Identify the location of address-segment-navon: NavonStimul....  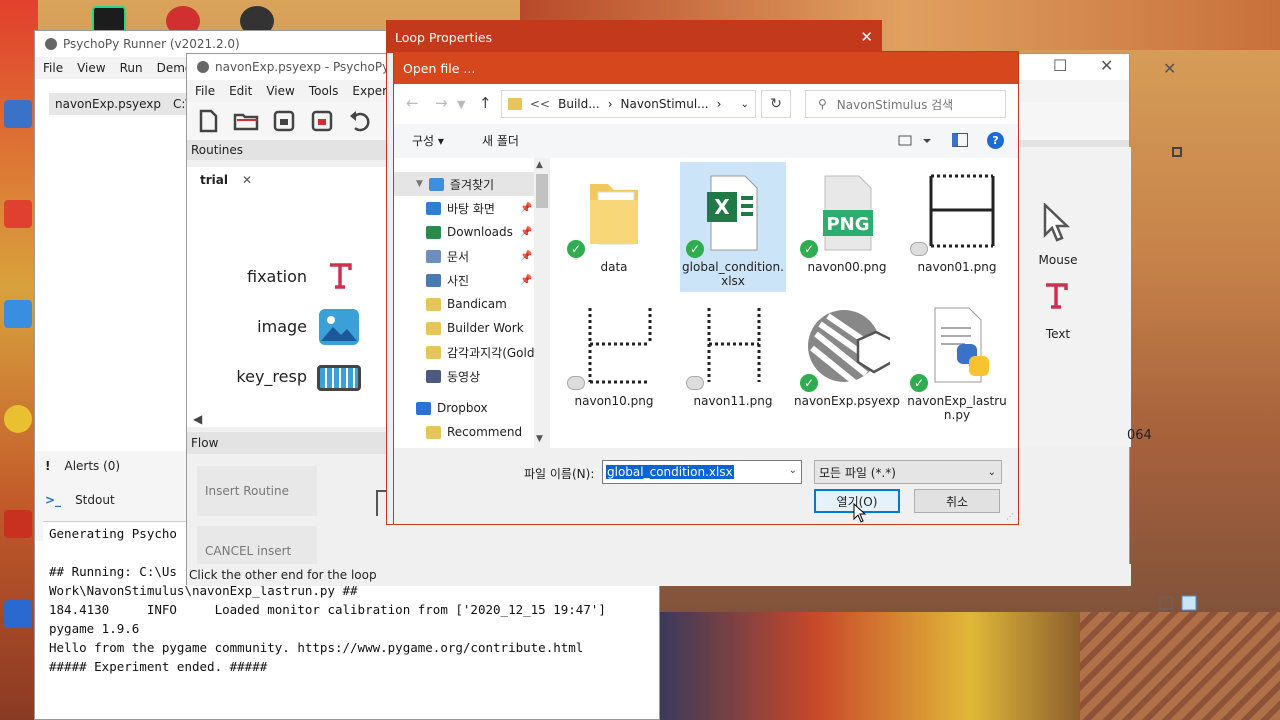
(665, 104).